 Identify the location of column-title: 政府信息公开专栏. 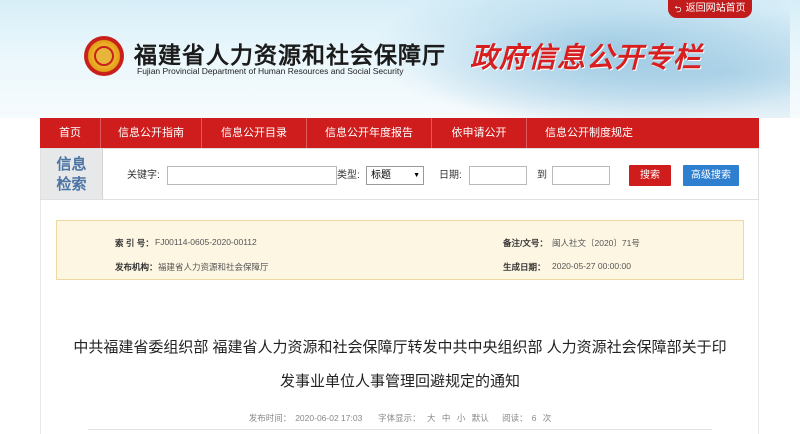
(586, 57).